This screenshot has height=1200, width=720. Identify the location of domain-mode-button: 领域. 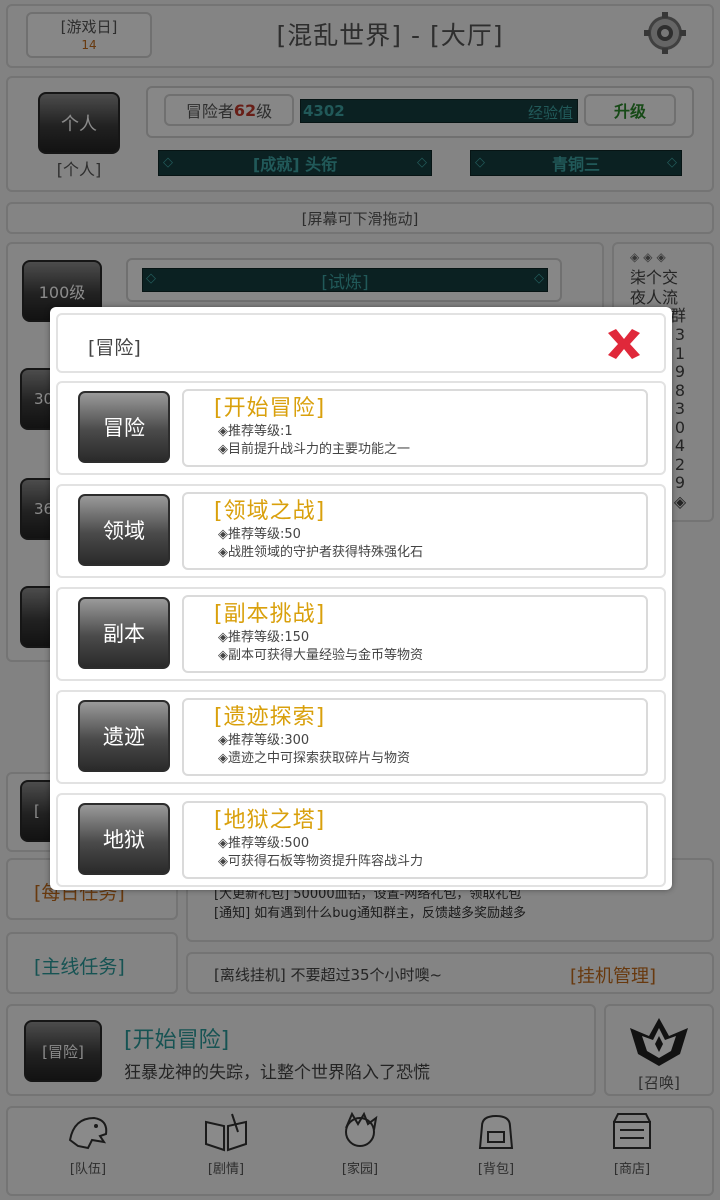
(124, 530).